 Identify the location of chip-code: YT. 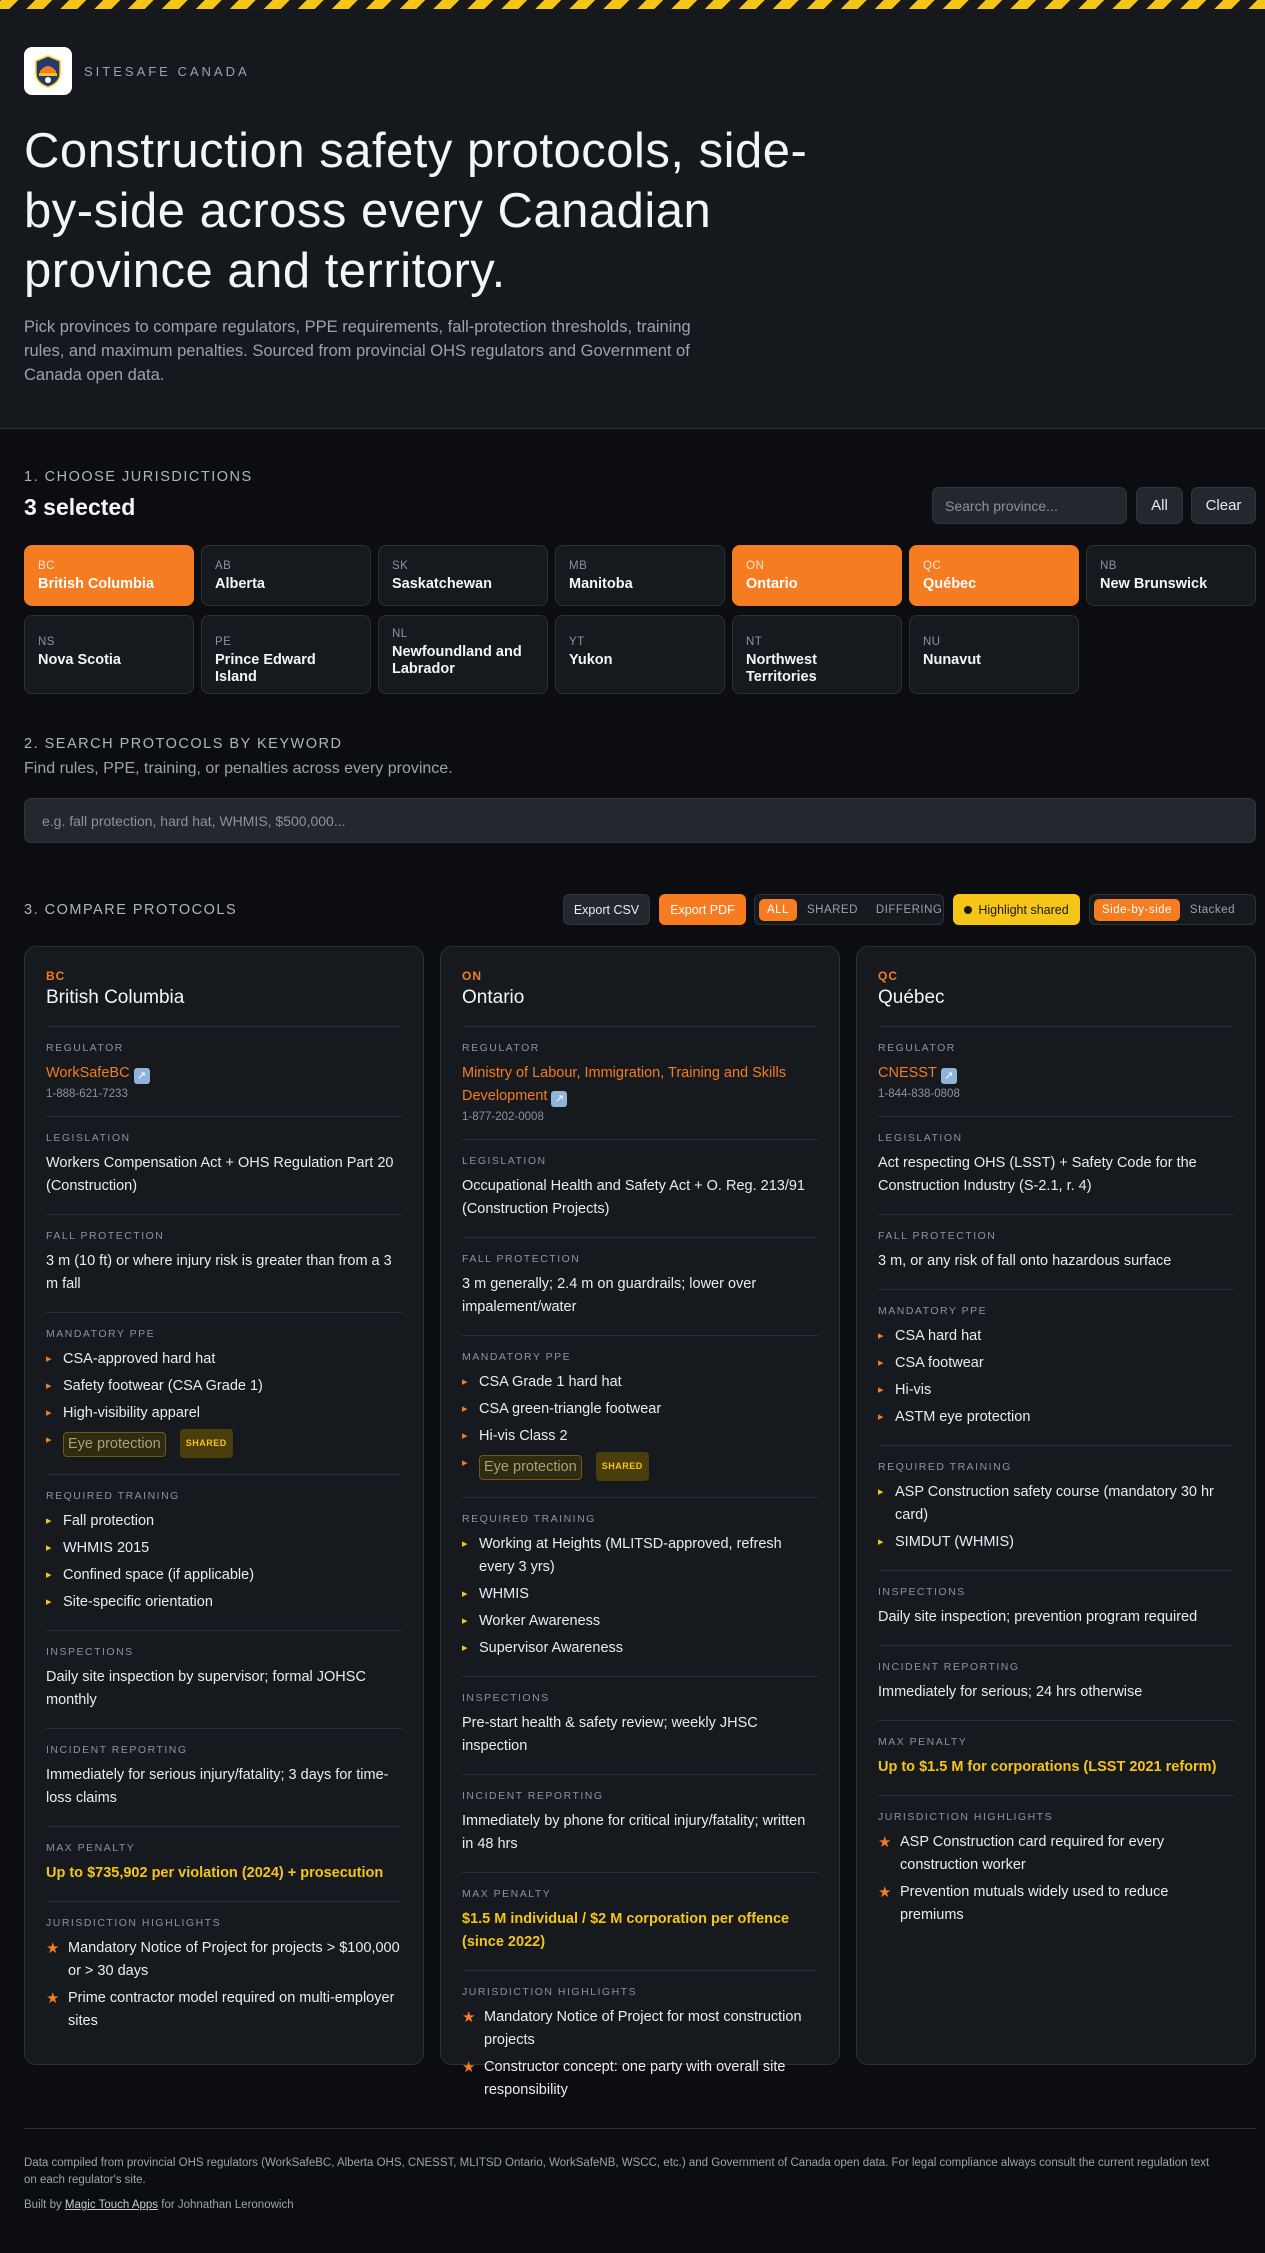
(577, 642).